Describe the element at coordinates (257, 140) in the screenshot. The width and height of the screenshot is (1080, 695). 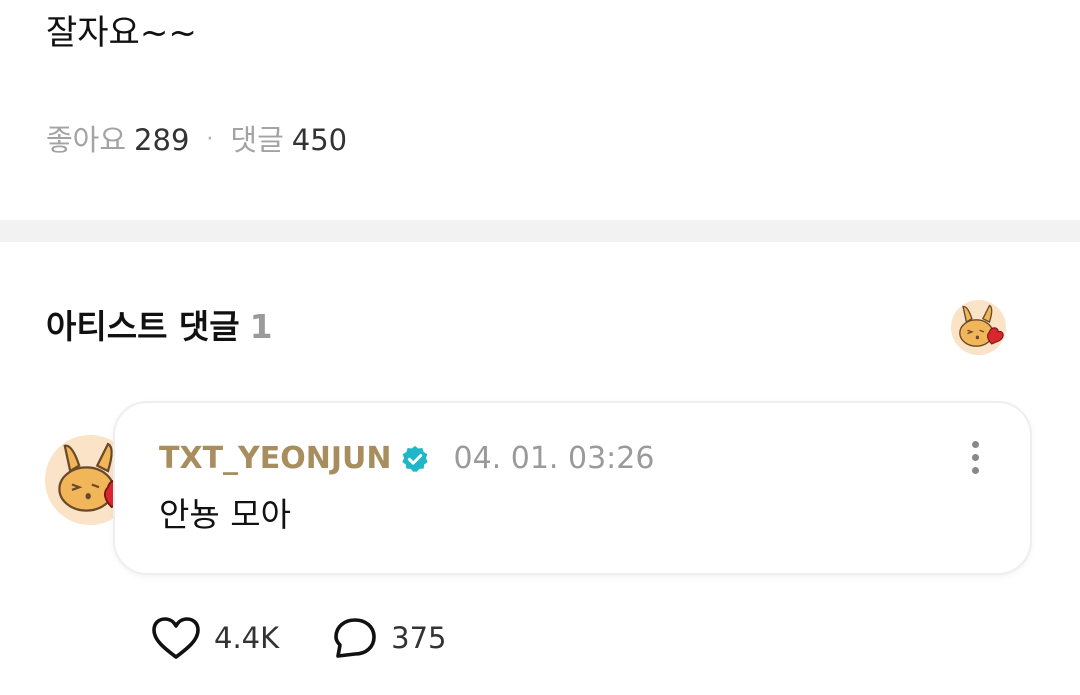
I see `comments-label: 댓글` at that location.